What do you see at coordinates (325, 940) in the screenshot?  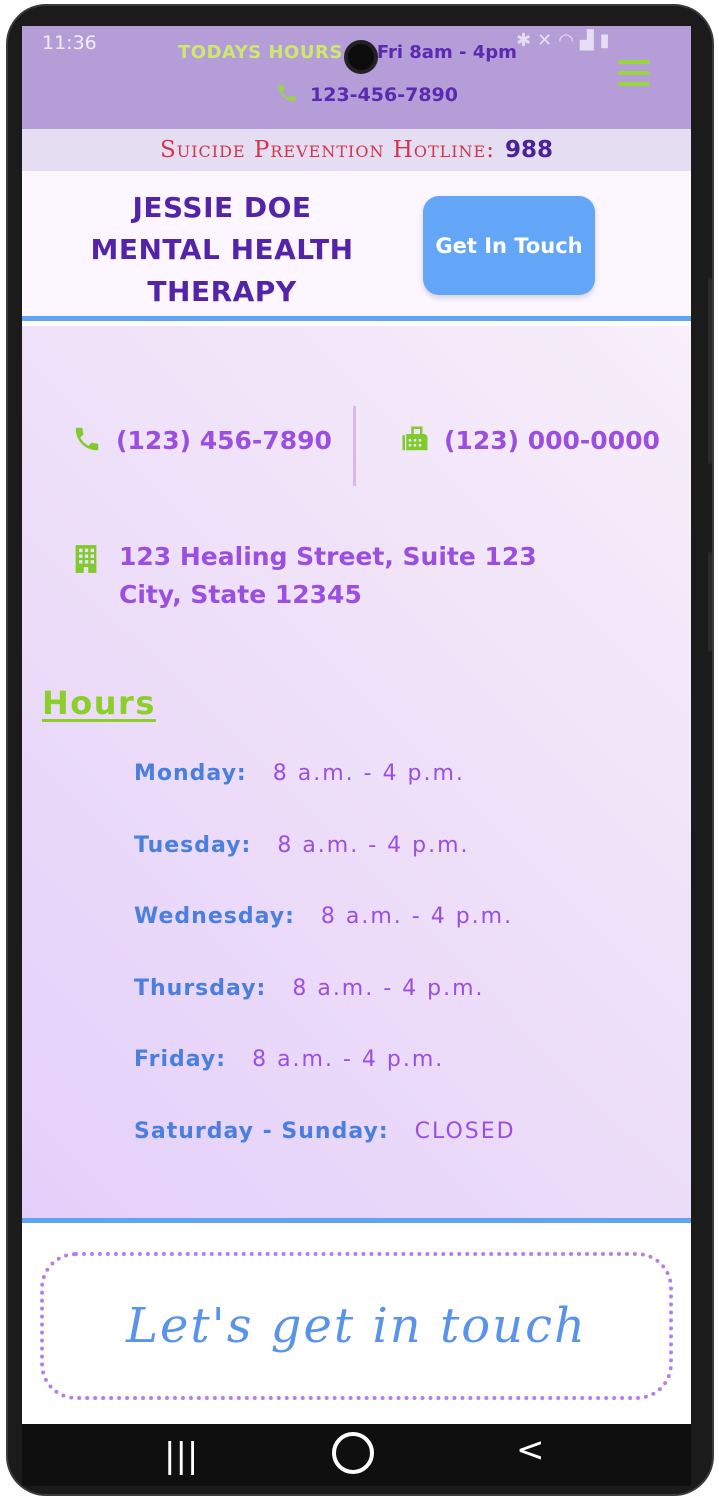 I see `hours-row: Wednesday: 8 a.m. - 4 p.m.` at bounding box center [325, 940].